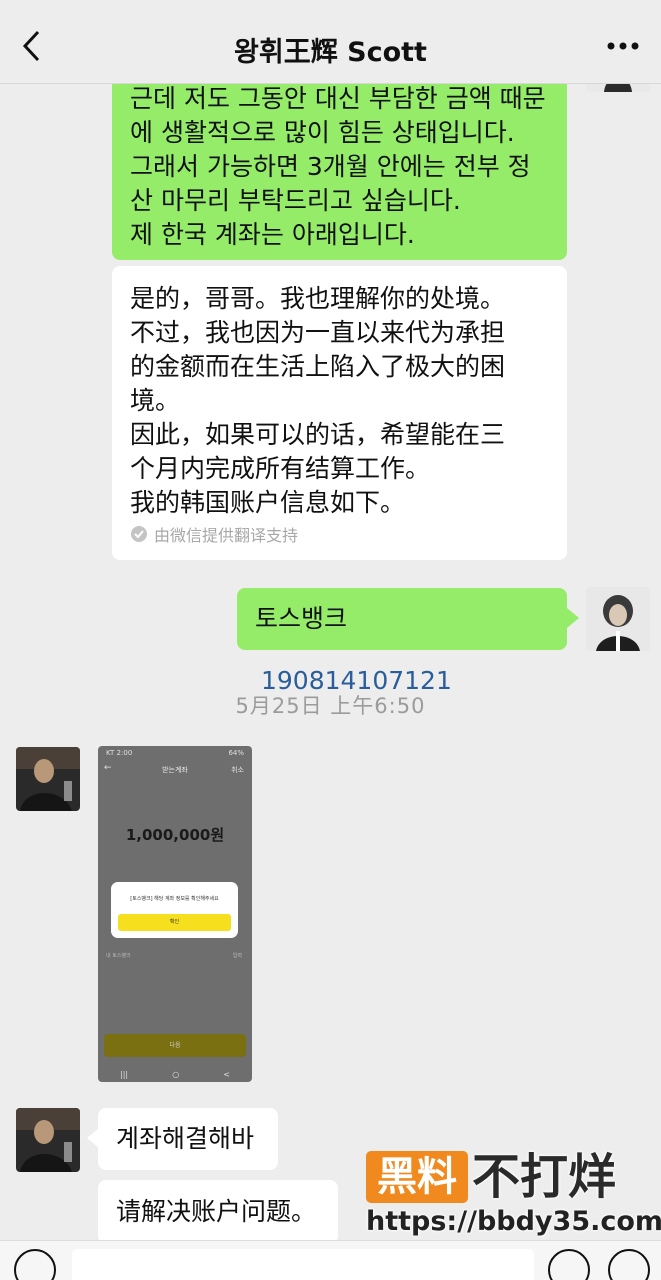  Describe the element at coordinates (119, 753) in the screenshot. I see `status-bar-left: KT 2:00` at that location.